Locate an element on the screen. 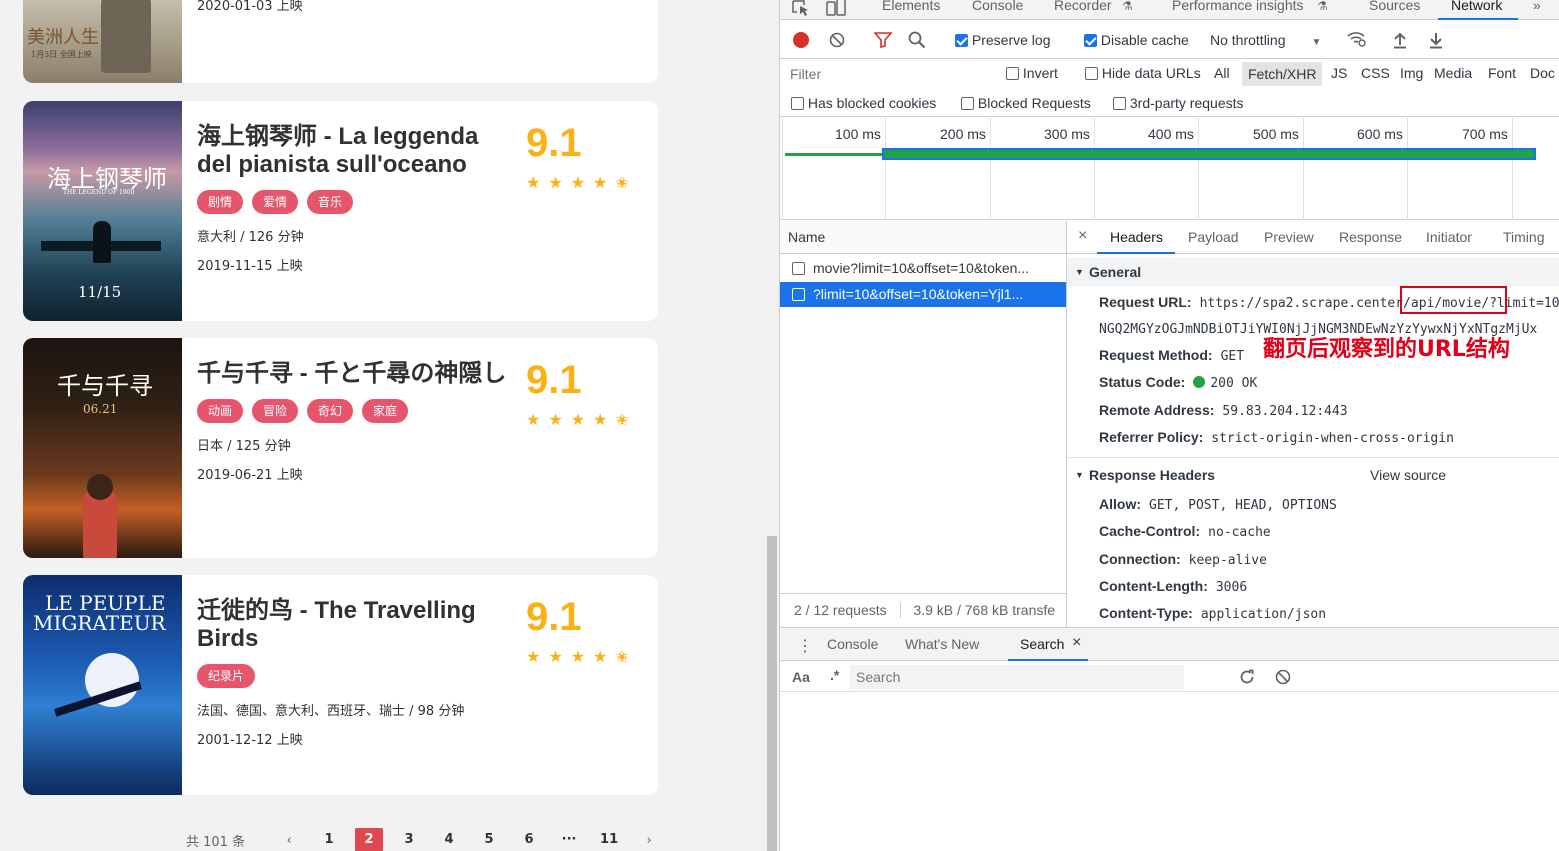 The width and height of the screenshot is (1559, 851). page-ellipsis: ··· is located at coordinates (569, 839).